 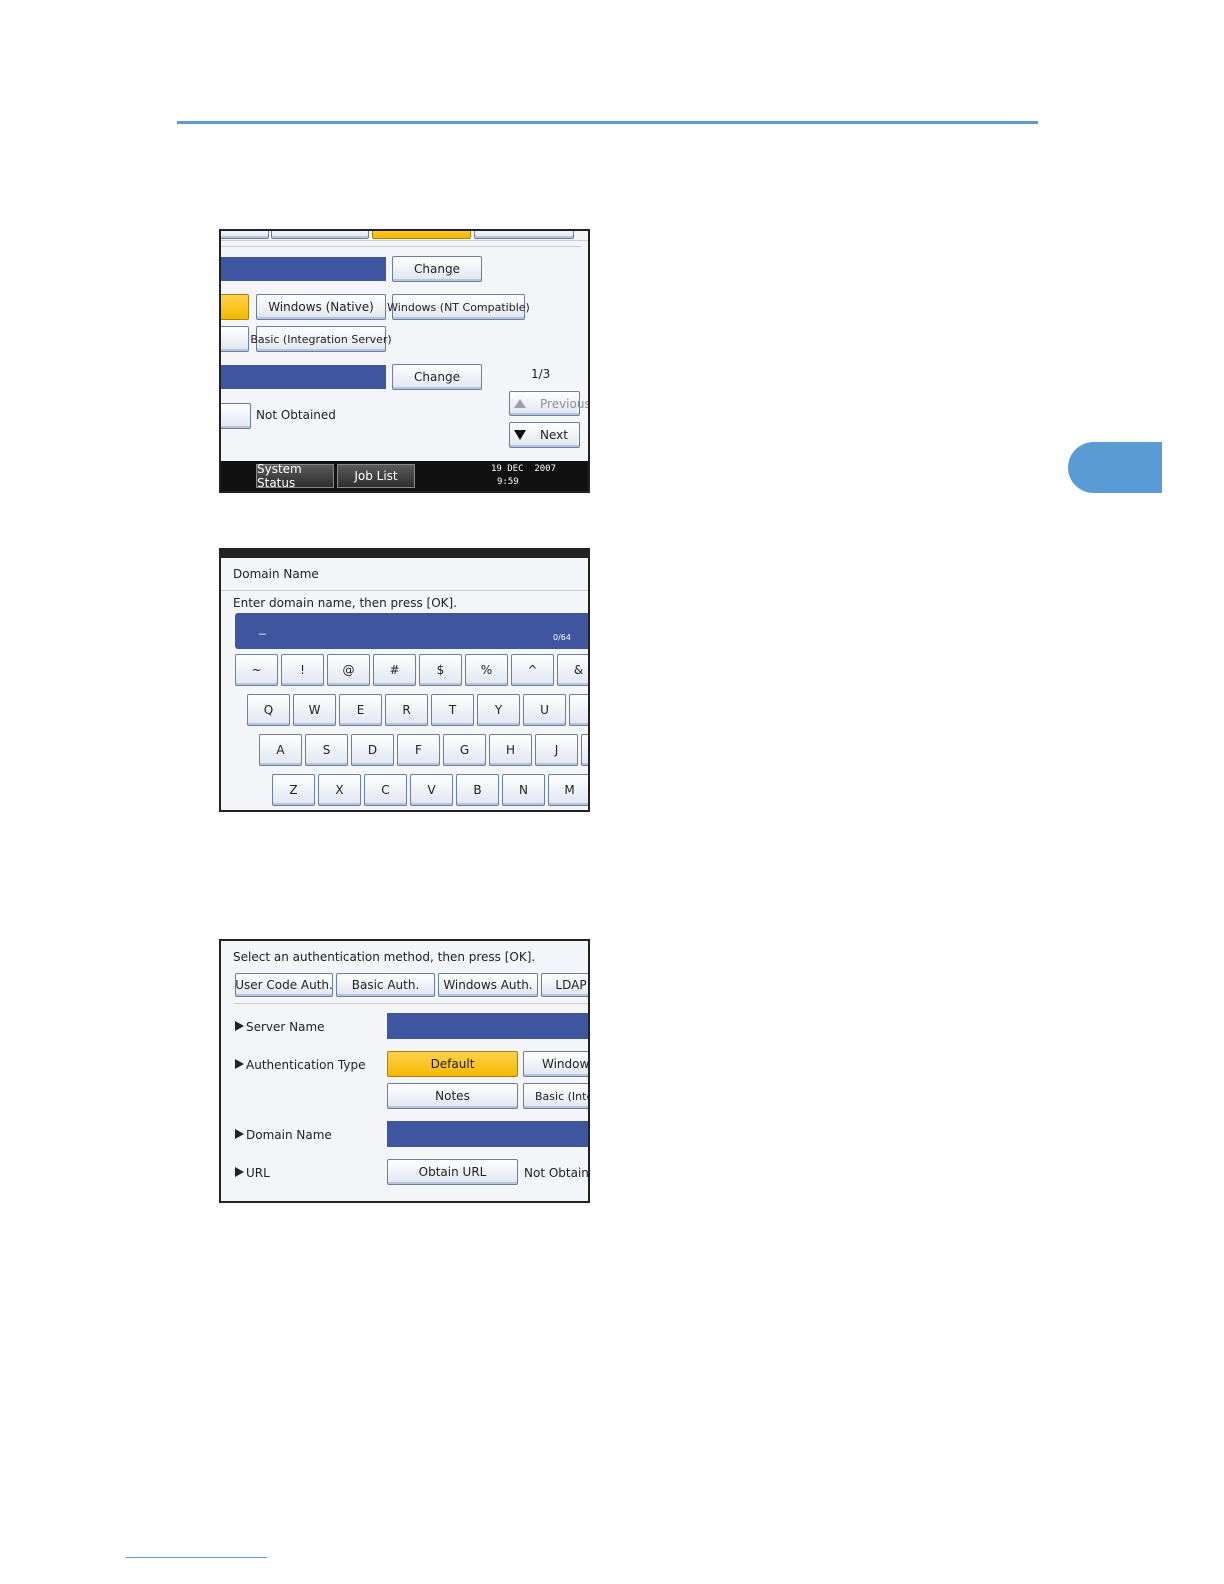 I want to click on windows-button: Windows, so click(x=555, y=1064).